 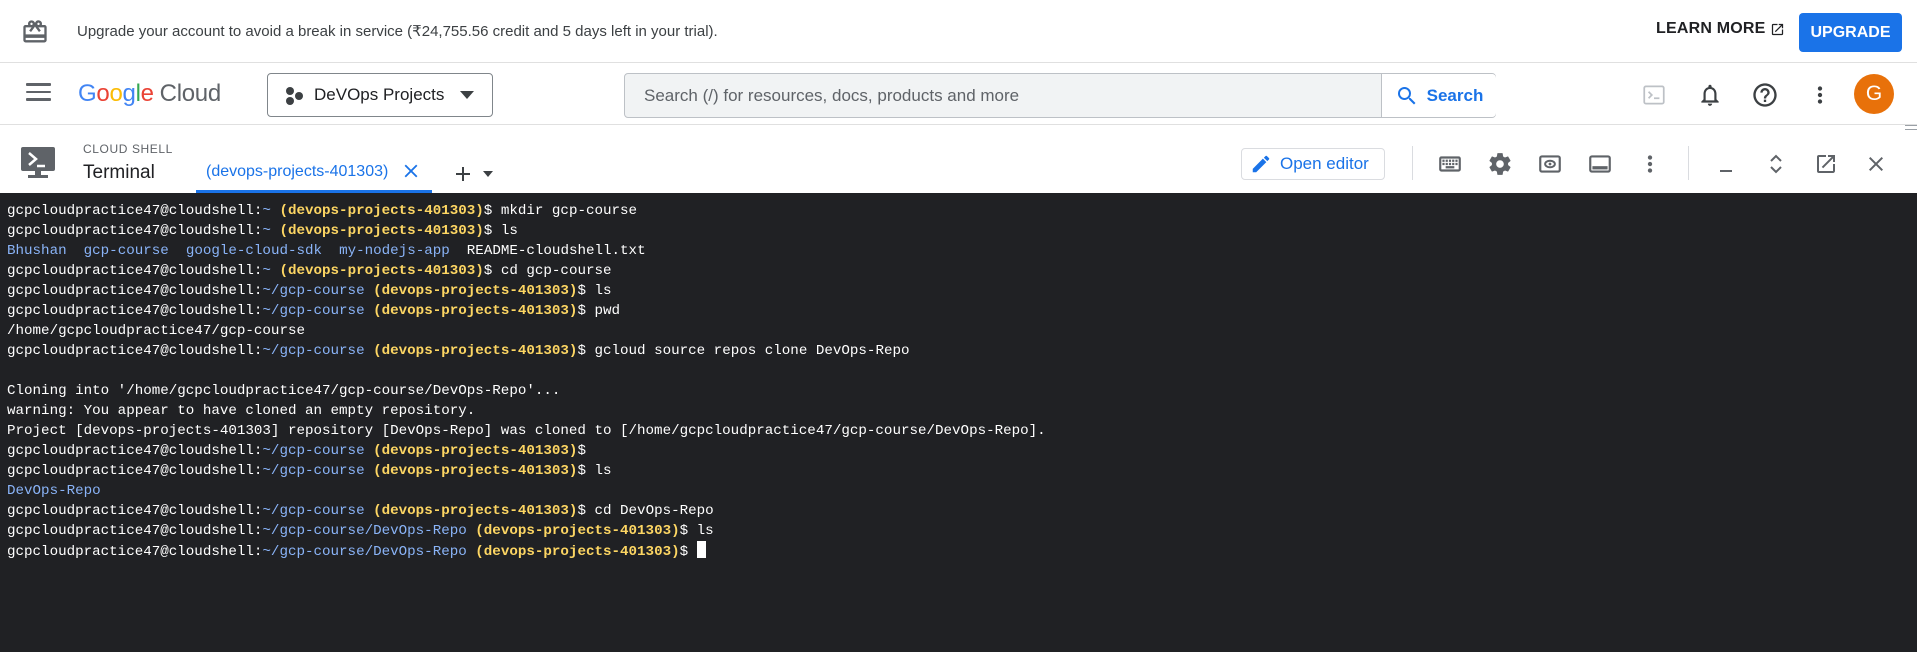 What do you see at coordinates (87, 93) in the screenshot?
I see `logo-letter: G` at bounding box center [87, 93].